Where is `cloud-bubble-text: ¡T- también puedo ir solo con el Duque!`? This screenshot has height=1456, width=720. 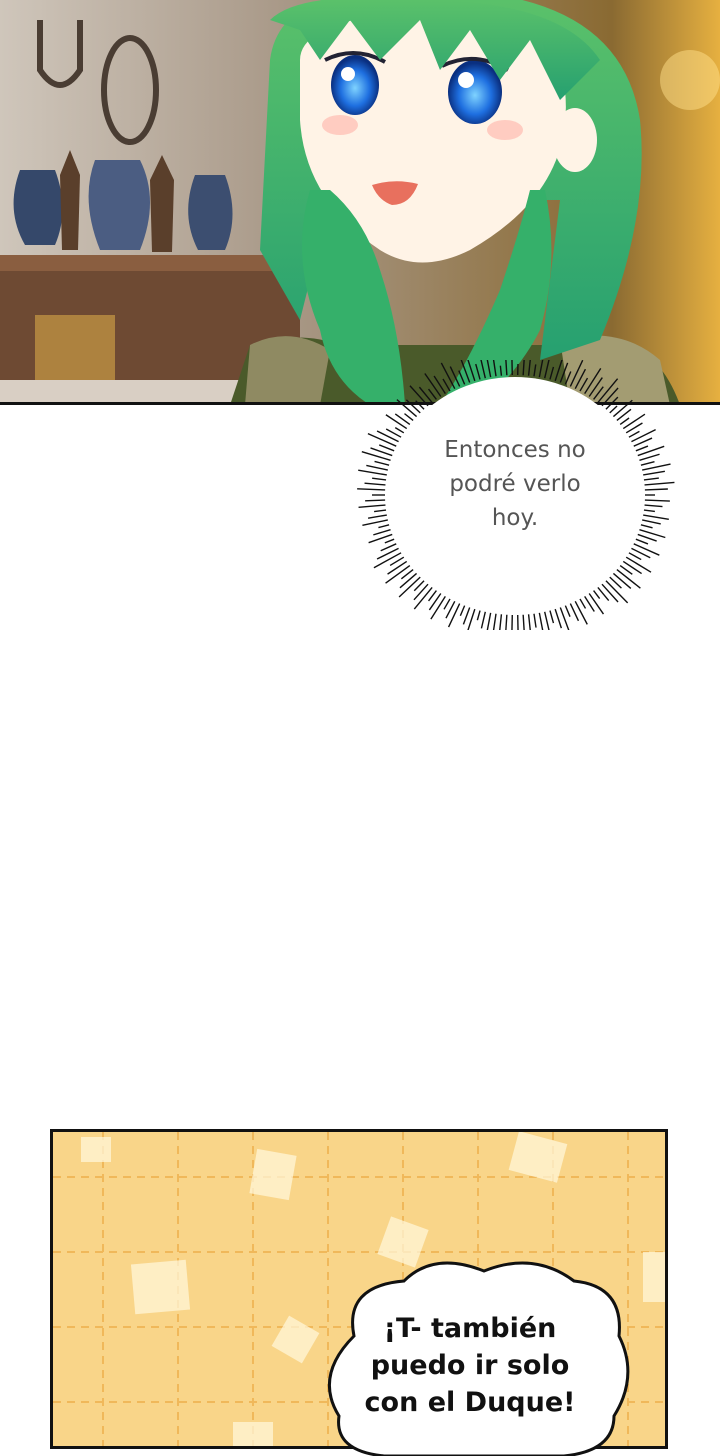
cloud-bubble-text: ¡T- también puedo ir solo con el Duque! is located at coordinates (470, 1365).